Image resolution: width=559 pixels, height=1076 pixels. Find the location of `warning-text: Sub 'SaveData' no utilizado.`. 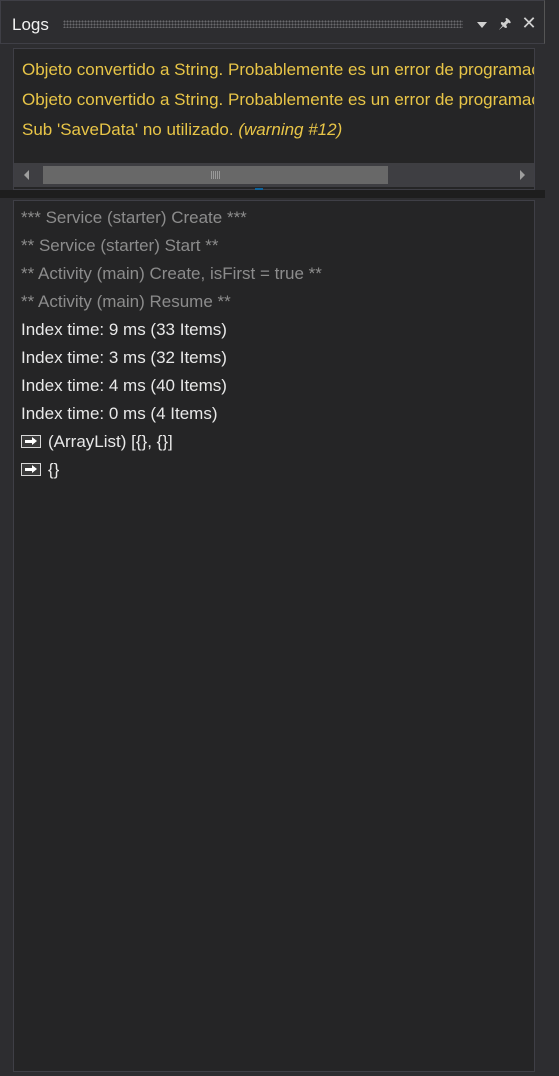

warning-text: Sub 'SaveData' no utilizado. is located at coordinates (128, 129).